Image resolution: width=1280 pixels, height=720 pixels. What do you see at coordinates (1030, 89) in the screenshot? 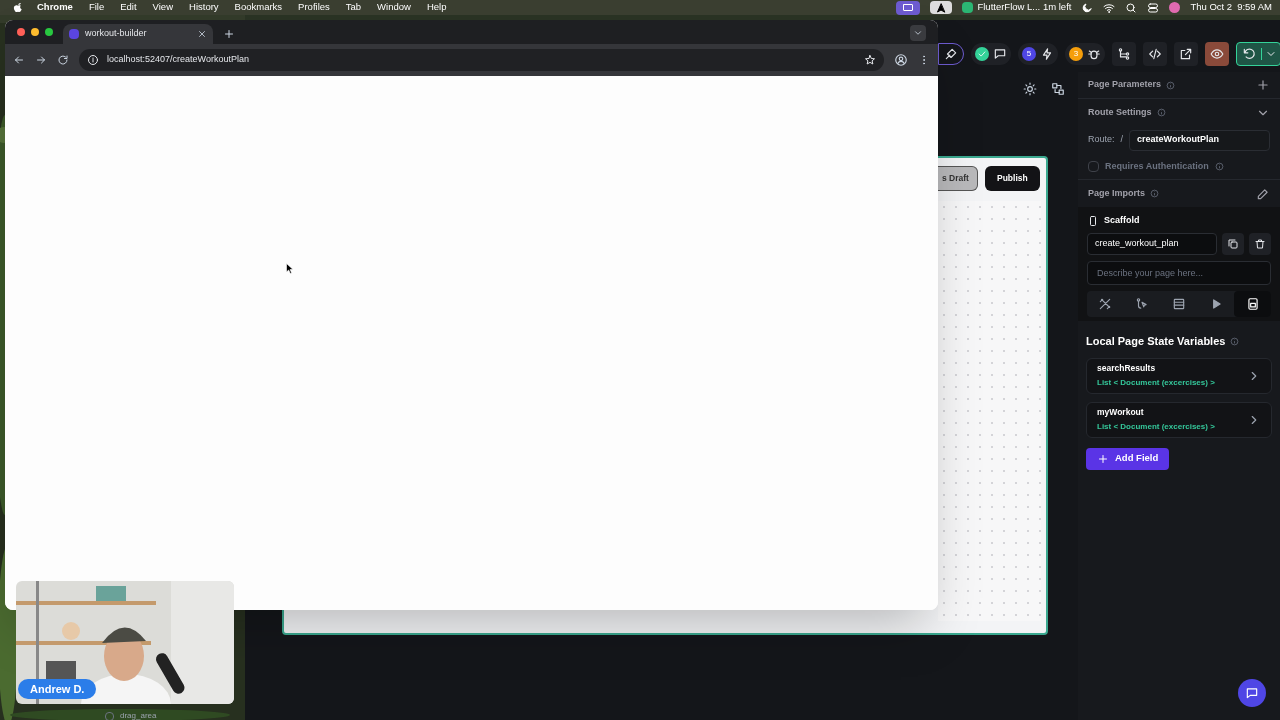
I see `sun-icon` at bounding box center [1030, 89].